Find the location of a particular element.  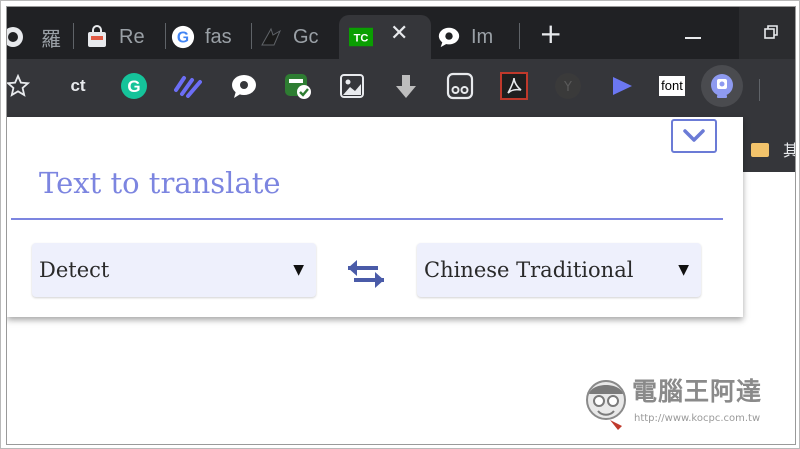

google-icon: G is located at coordinates (183, 37).